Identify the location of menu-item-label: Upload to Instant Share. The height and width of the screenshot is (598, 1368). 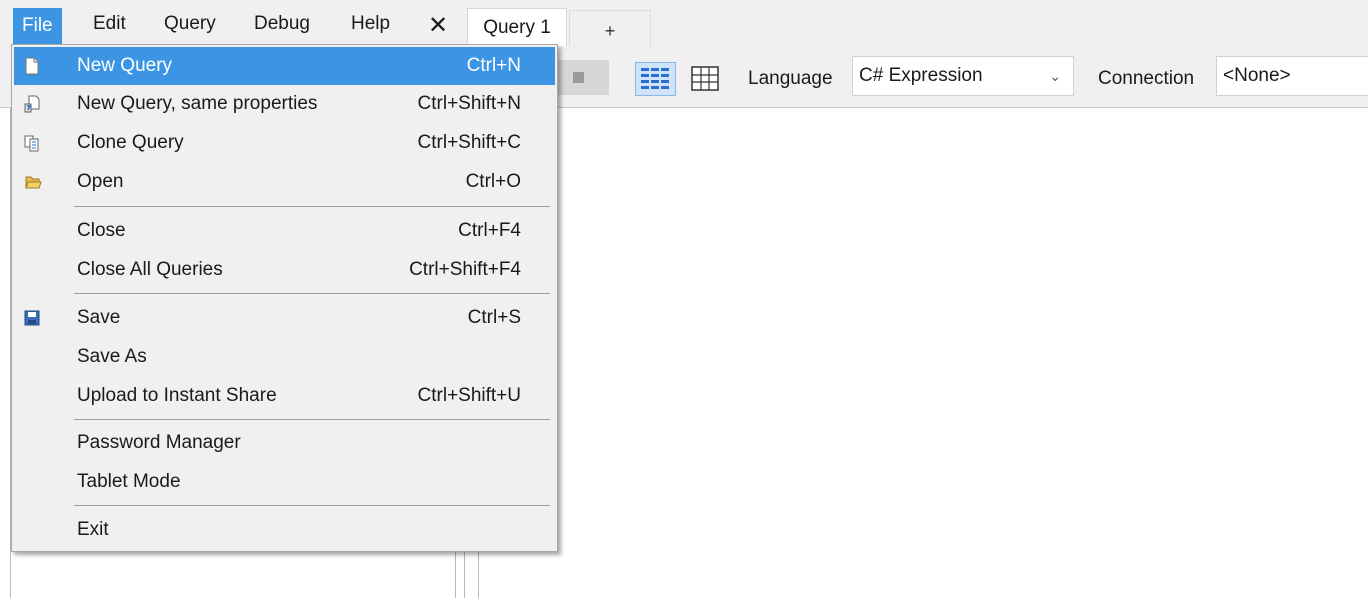
(177, 395).